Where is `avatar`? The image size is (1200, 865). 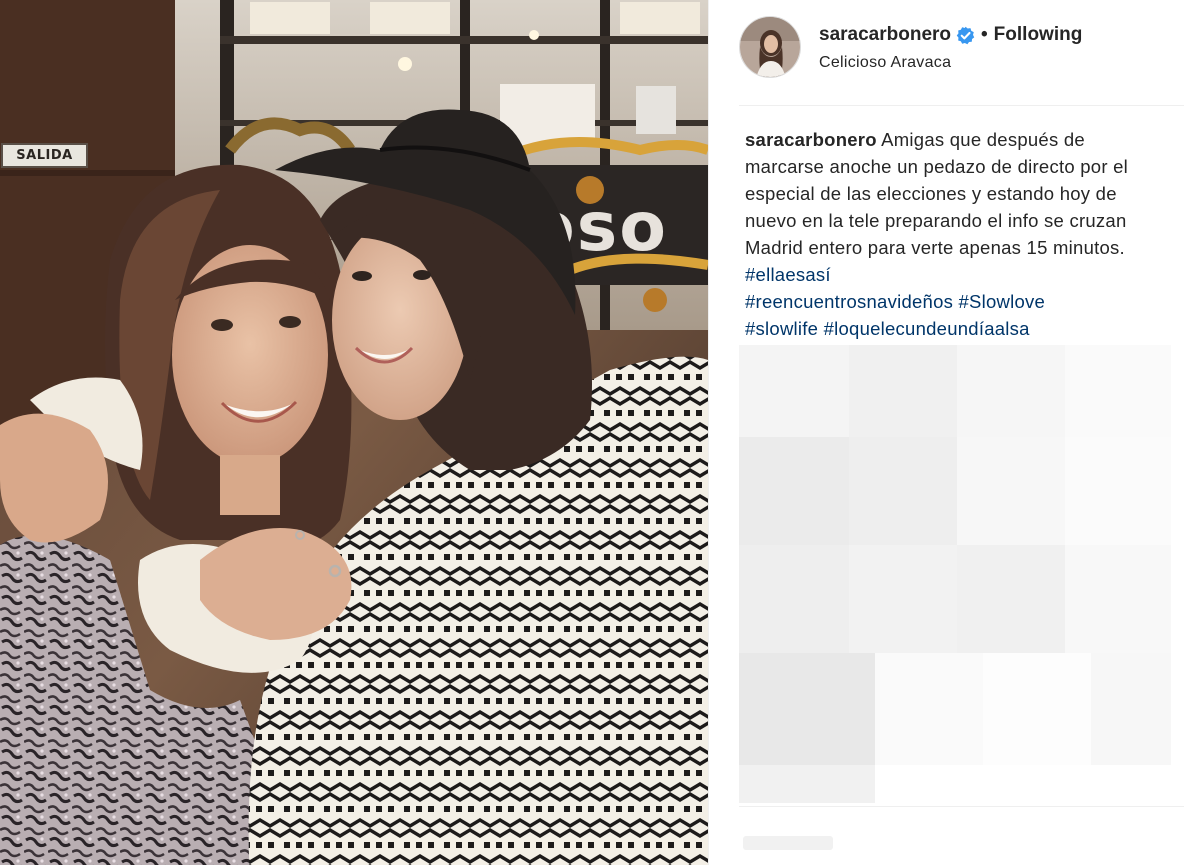 avatar is located at coordinates (770, 47).